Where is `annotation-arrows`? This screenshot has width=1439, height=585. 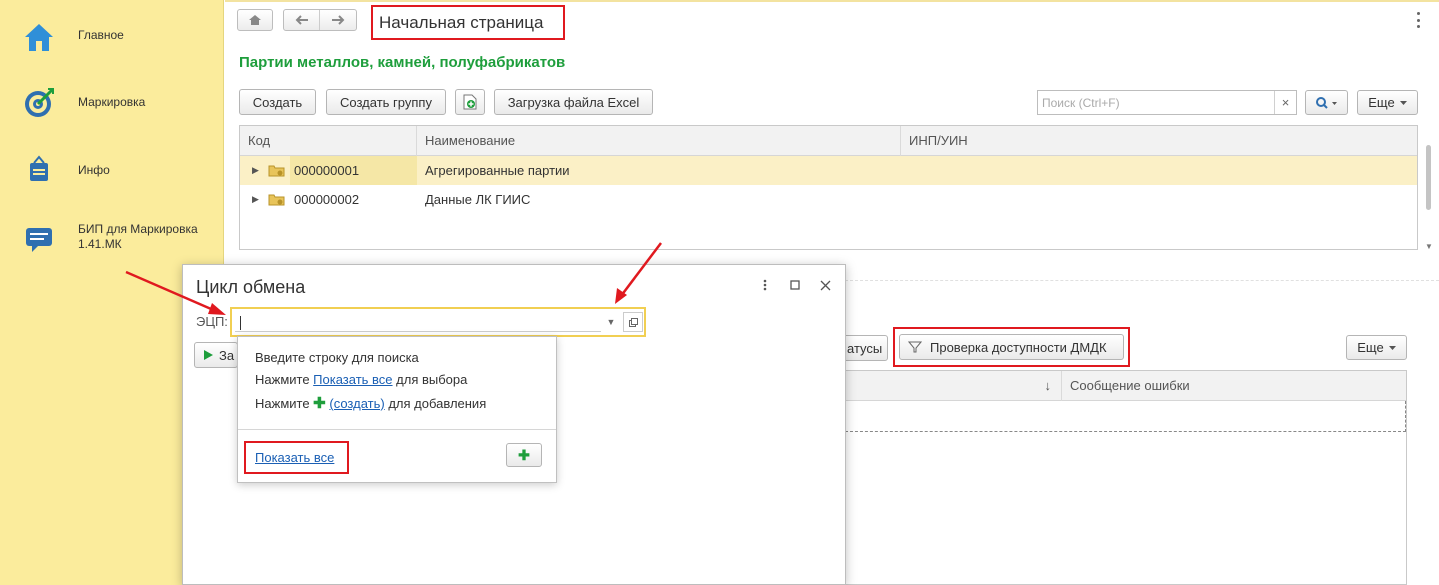 annotation-arrows is located at coordinates (393, 278).